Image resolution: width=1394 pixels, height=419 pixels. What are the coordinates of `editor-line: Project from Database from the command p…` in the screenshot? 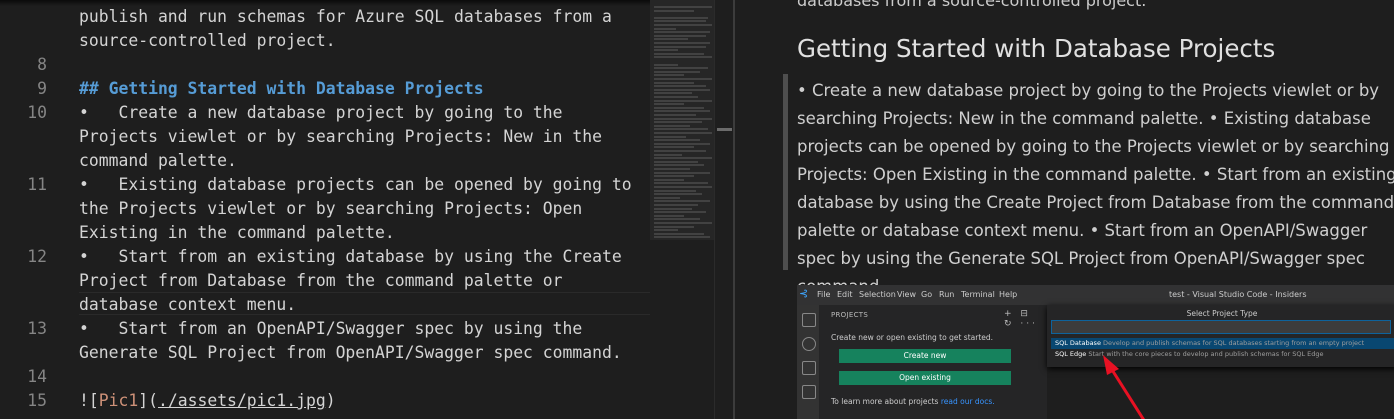 It's located at (325, 281).